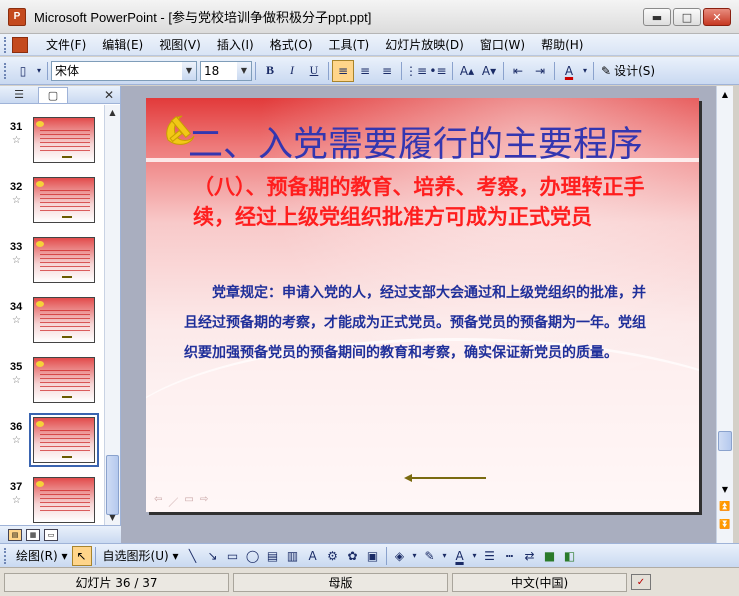  I want to click on thumbnail-scrollbar: ▲ ▼, so click(112, 315).